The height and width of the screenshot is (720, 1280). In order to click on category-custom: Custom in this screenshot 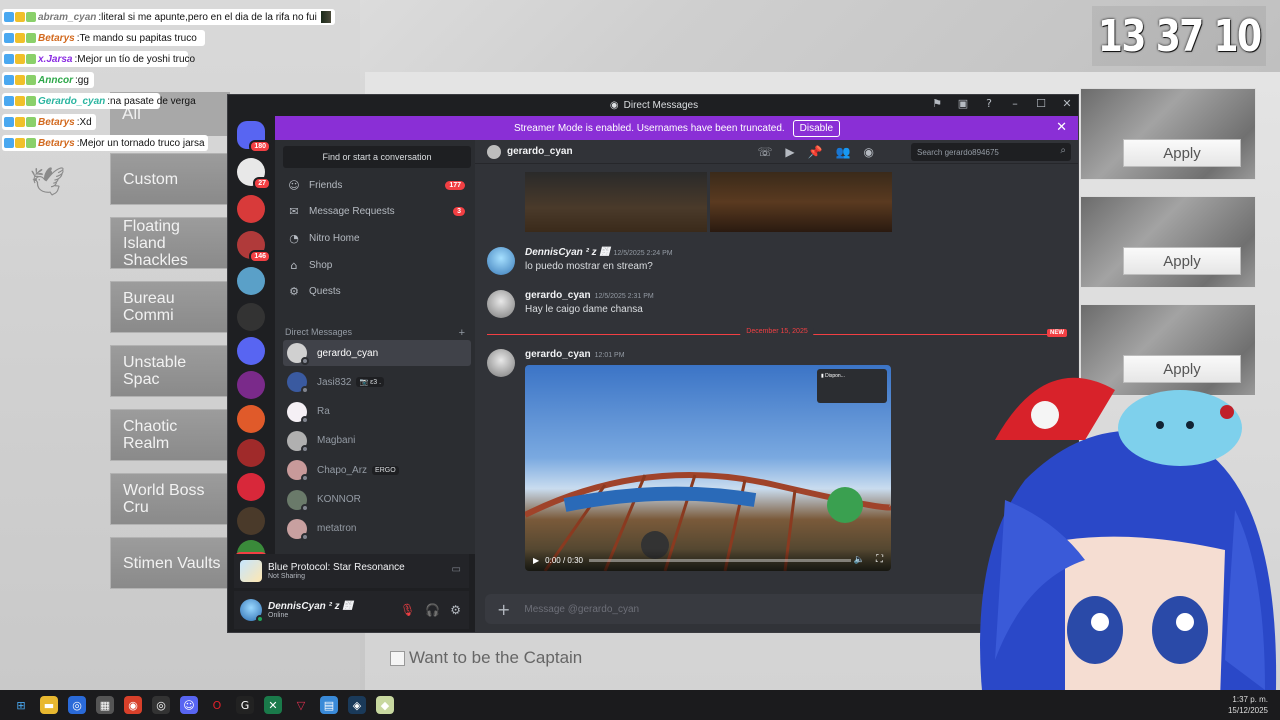, I will do `click(175, 179)`.